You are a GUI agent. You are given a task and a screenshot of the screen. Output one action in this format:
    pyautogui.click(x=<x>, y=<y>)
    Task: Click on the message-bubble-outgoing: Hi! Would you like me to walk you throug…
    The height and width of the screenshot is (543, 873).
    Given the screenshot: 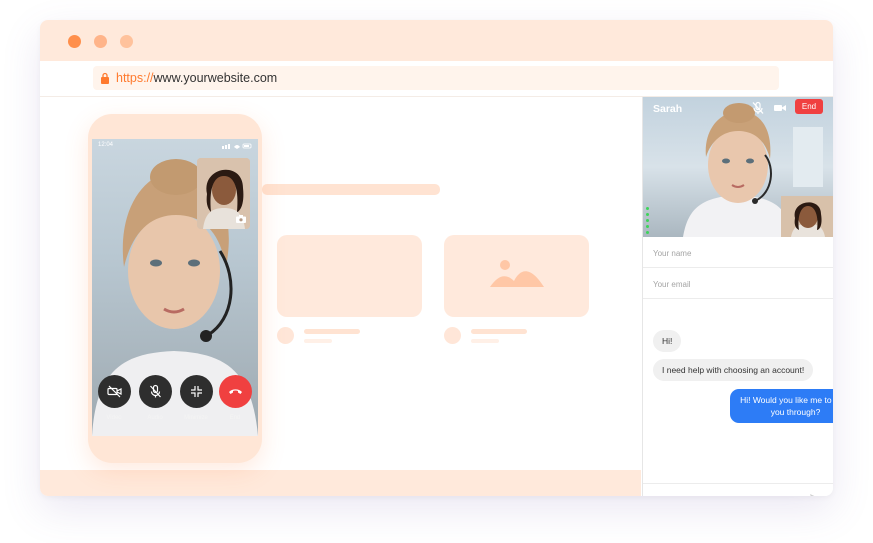 What is the action you would take?
    pyautogui.click(x=781, y=406)
    